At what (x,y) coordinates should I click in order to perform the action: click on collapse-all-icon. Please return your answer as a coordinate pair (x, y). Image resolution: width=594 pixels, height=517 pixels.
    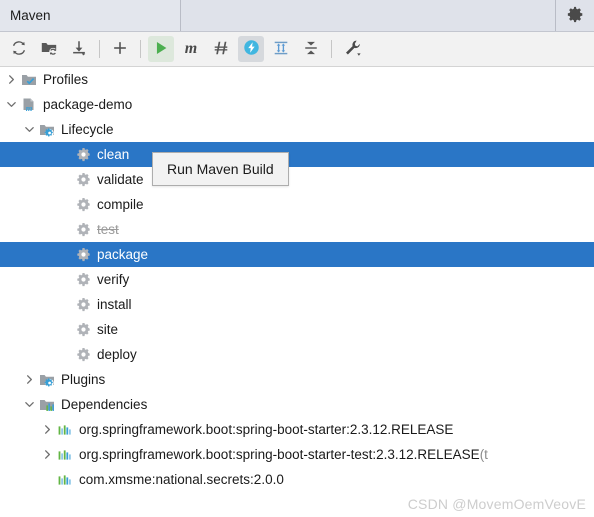
    Looking at the image, I should click on (311, 49).